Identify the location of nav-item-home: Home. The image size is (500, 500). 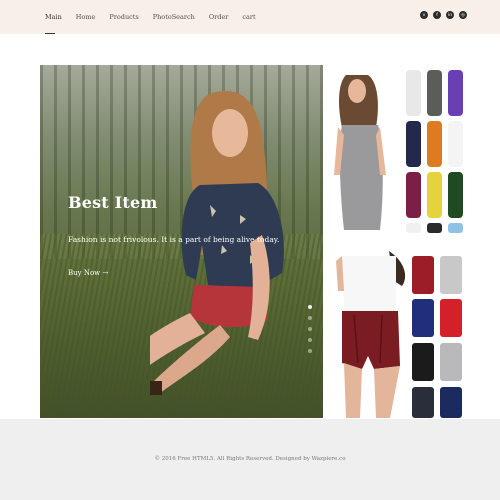
(86, 17).